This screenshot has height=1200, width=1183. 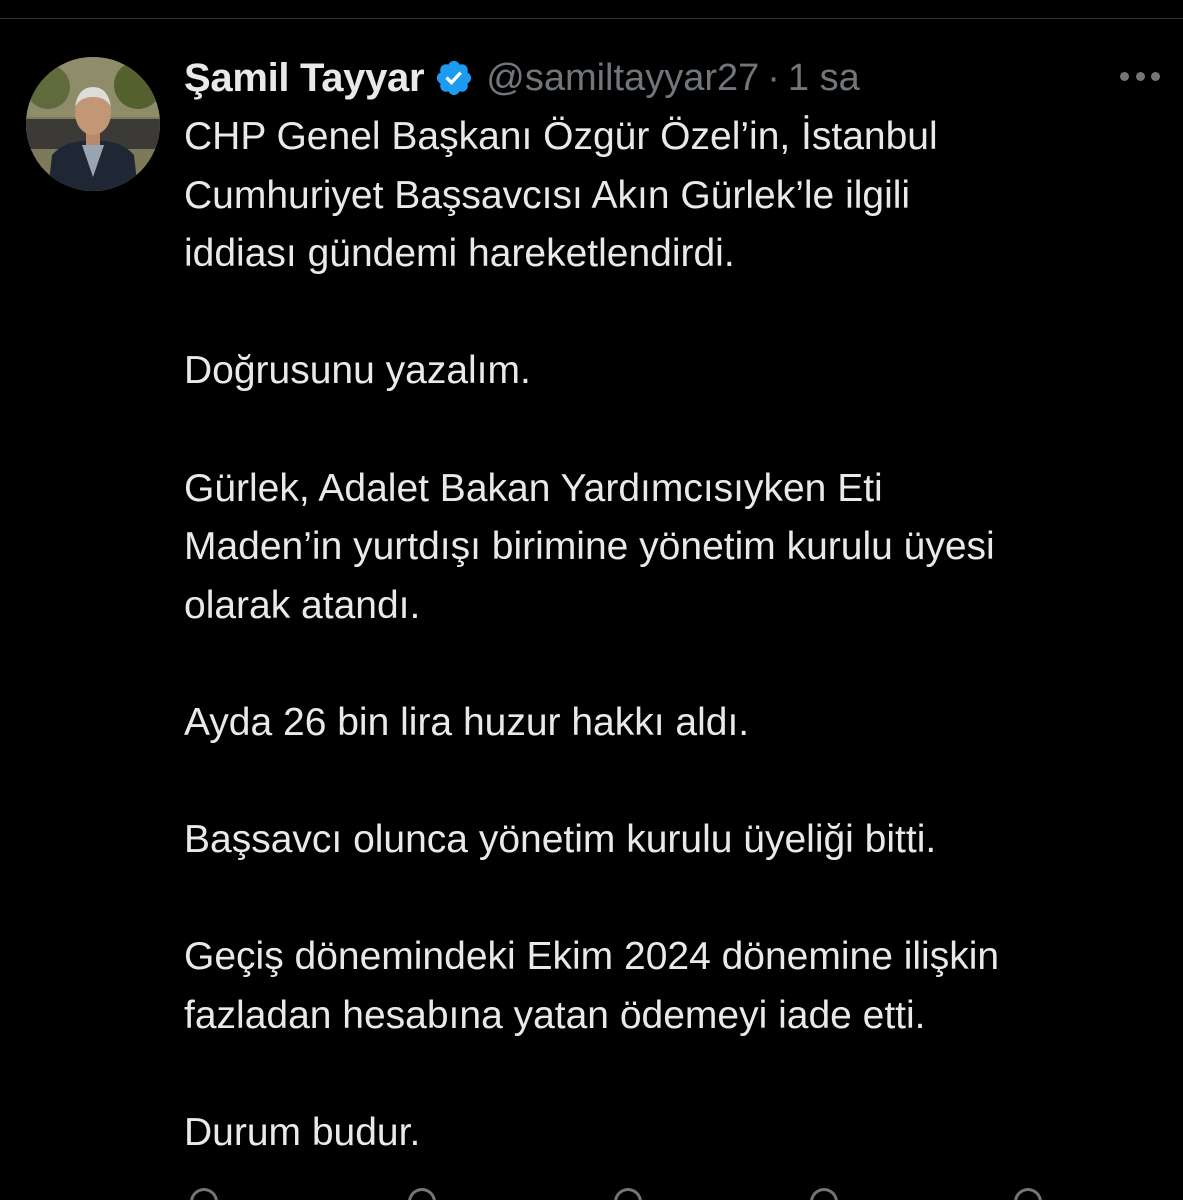 I want to click on tweet-paragraph: Ayda 26 bin lira huzur hakkı aldı., so click(x=467, y=722).